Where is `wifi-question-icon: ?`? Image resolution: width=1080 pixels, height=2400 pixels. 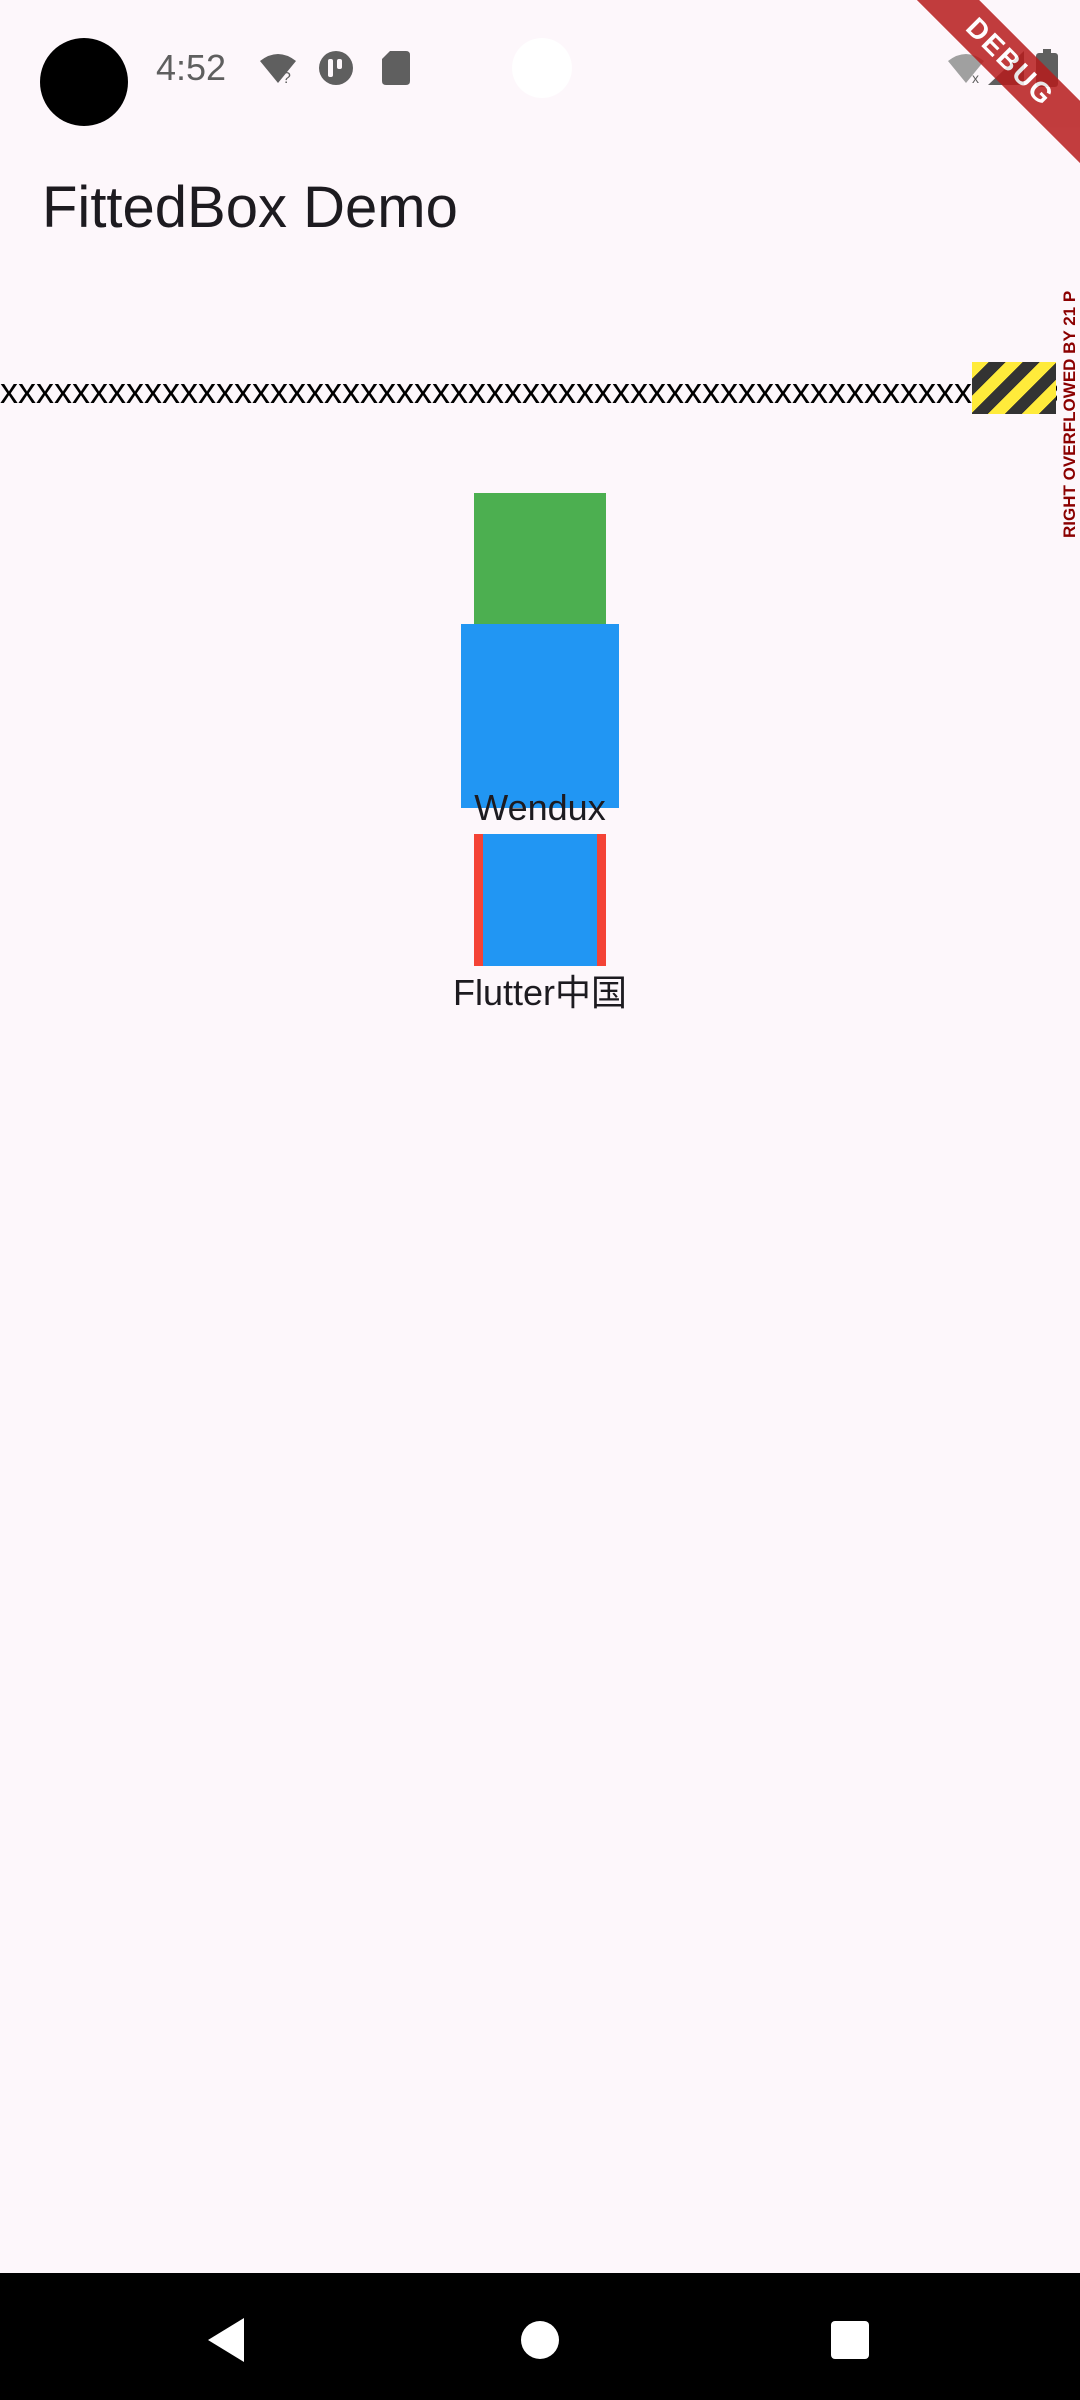 wifi-question-icon: ? is located at coordinates (278, 68).